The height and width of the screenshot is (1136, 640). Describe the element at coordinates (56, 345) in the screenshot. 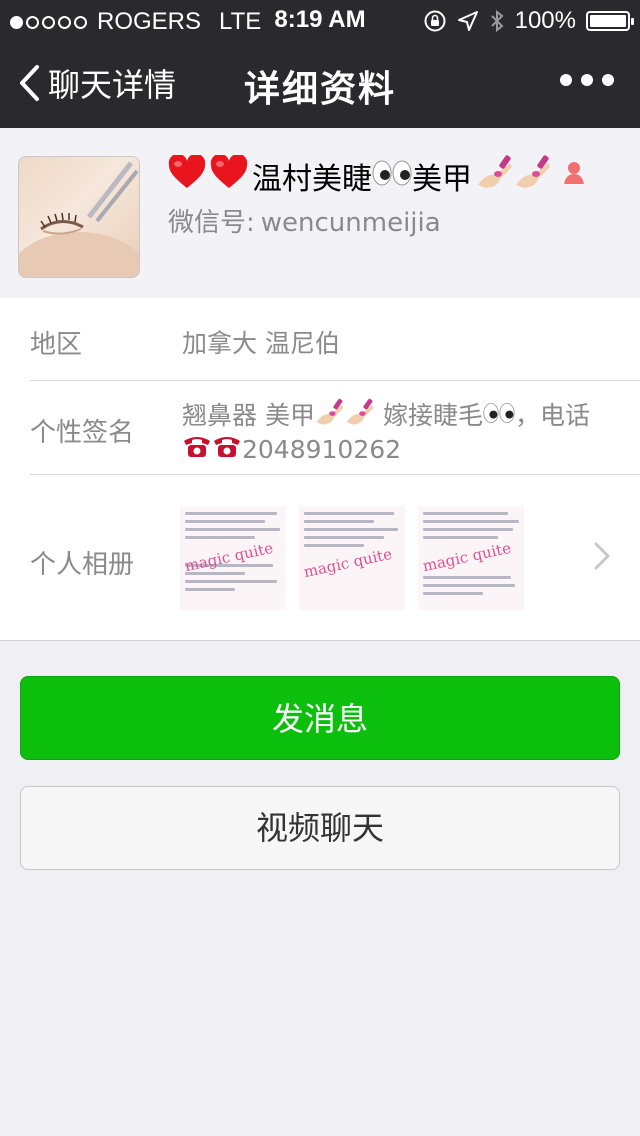

I see `region-label: 地区` at that location.